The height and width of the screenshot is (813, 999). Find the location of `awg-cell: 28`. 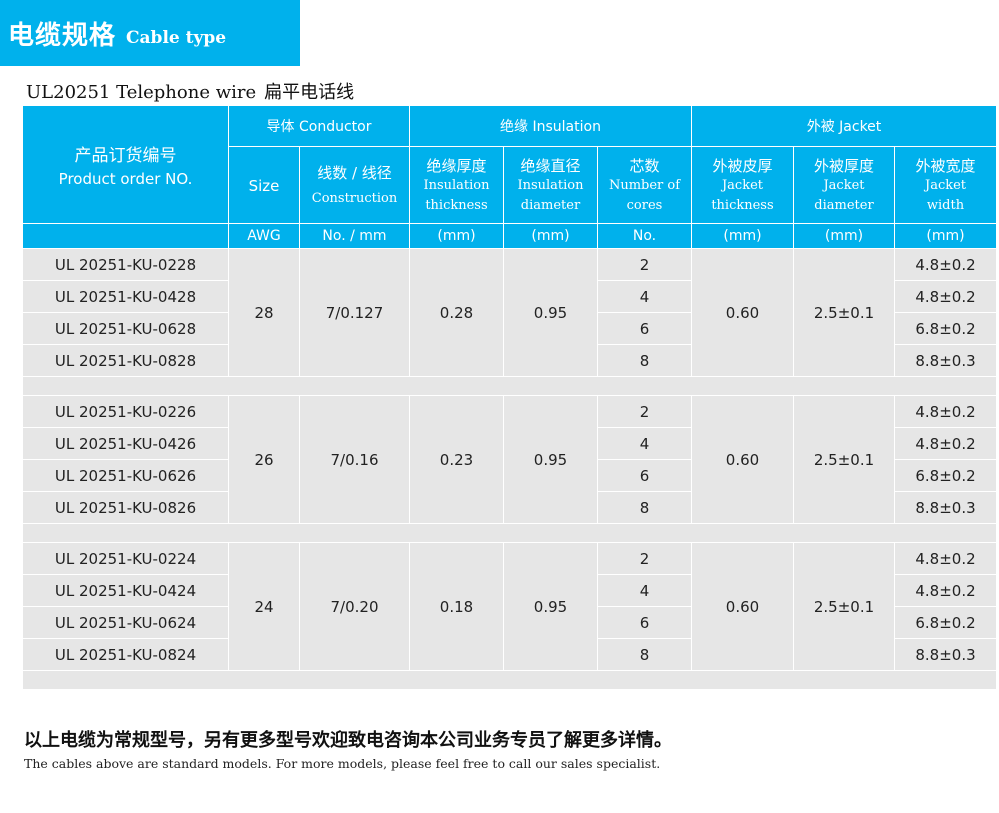

awg-cell: 28 is located at coordinates (264, 312).